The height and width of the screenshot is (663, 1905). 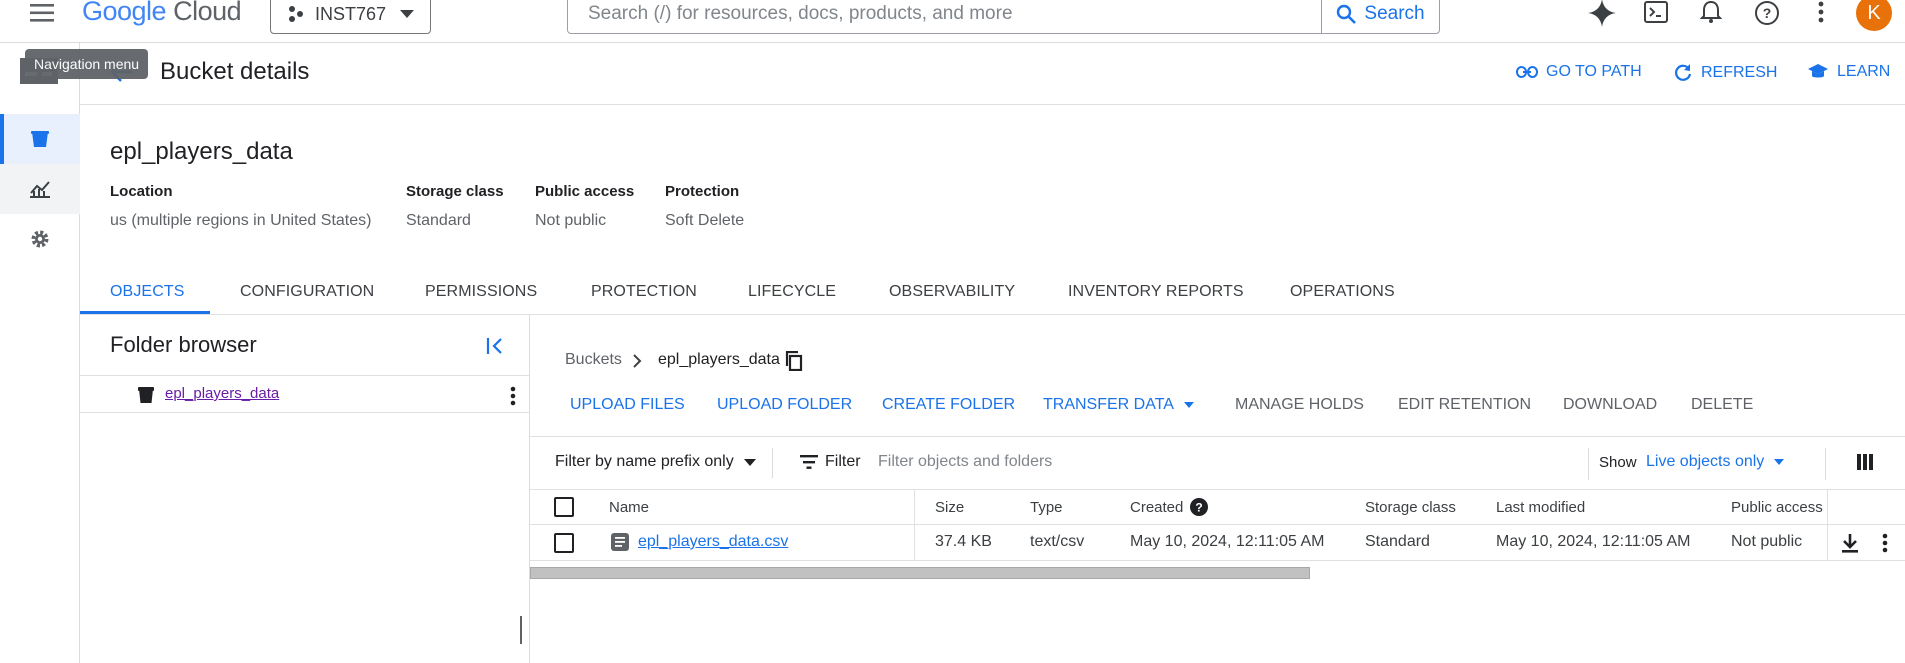 What do you see at coordinates (1588, 464) in the screenshot?
I see `show-divider` at bounding box center [1588, 464].